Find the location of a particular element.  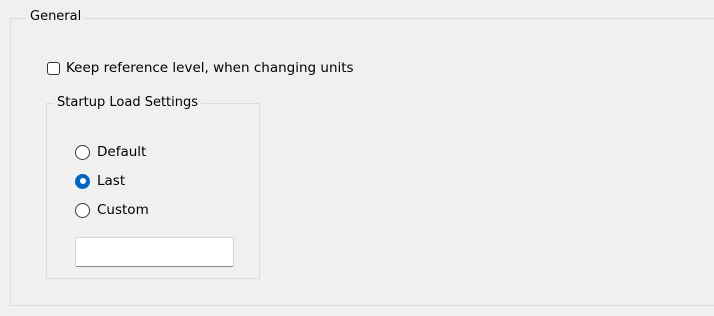

radio-custom: Custom is located at coordinates (112, 210).